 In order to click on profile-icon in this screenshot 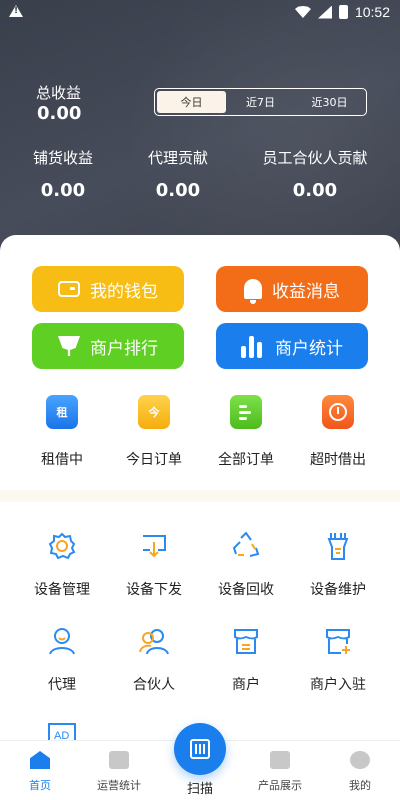, I will do `click(360, 760)`.